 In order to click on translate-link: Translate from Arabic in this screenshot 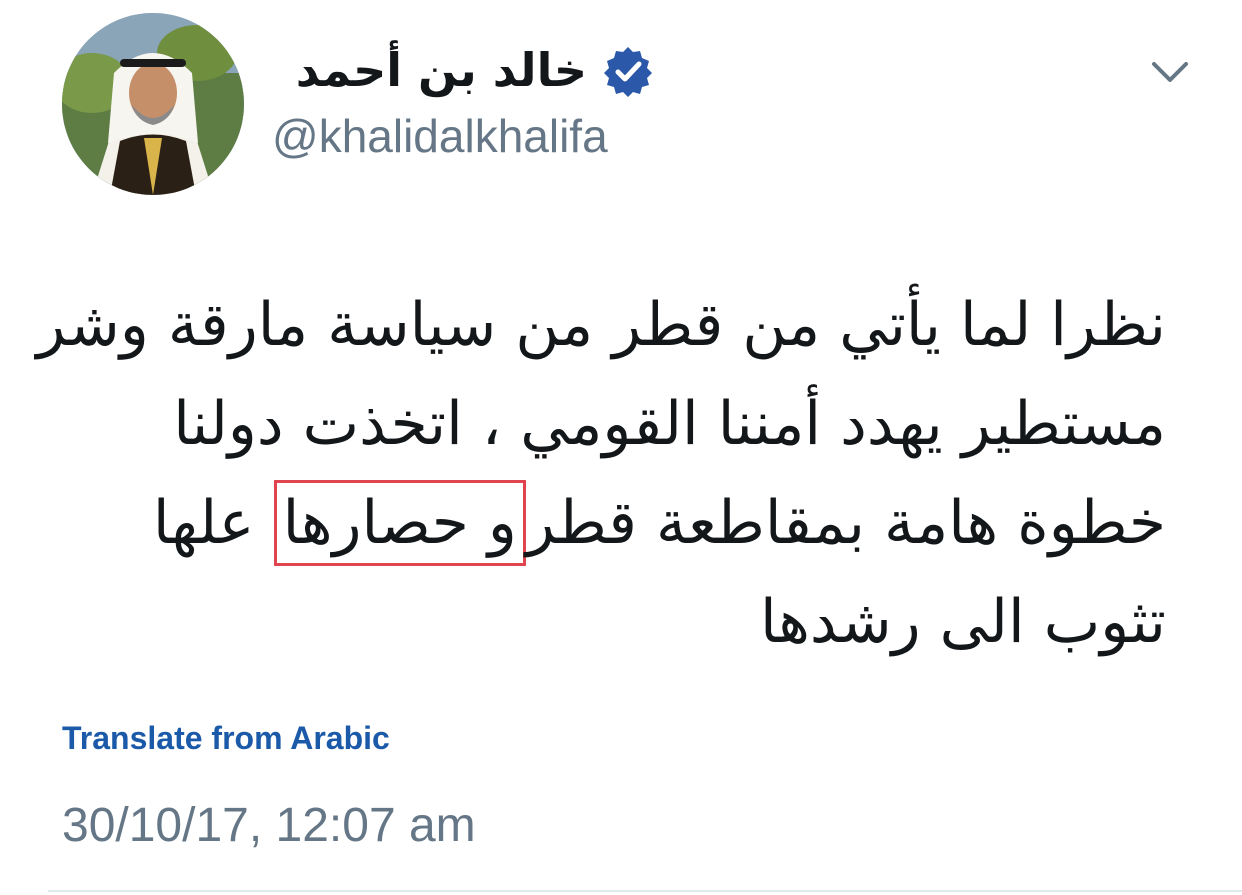, I will do `click(226, 738)`.